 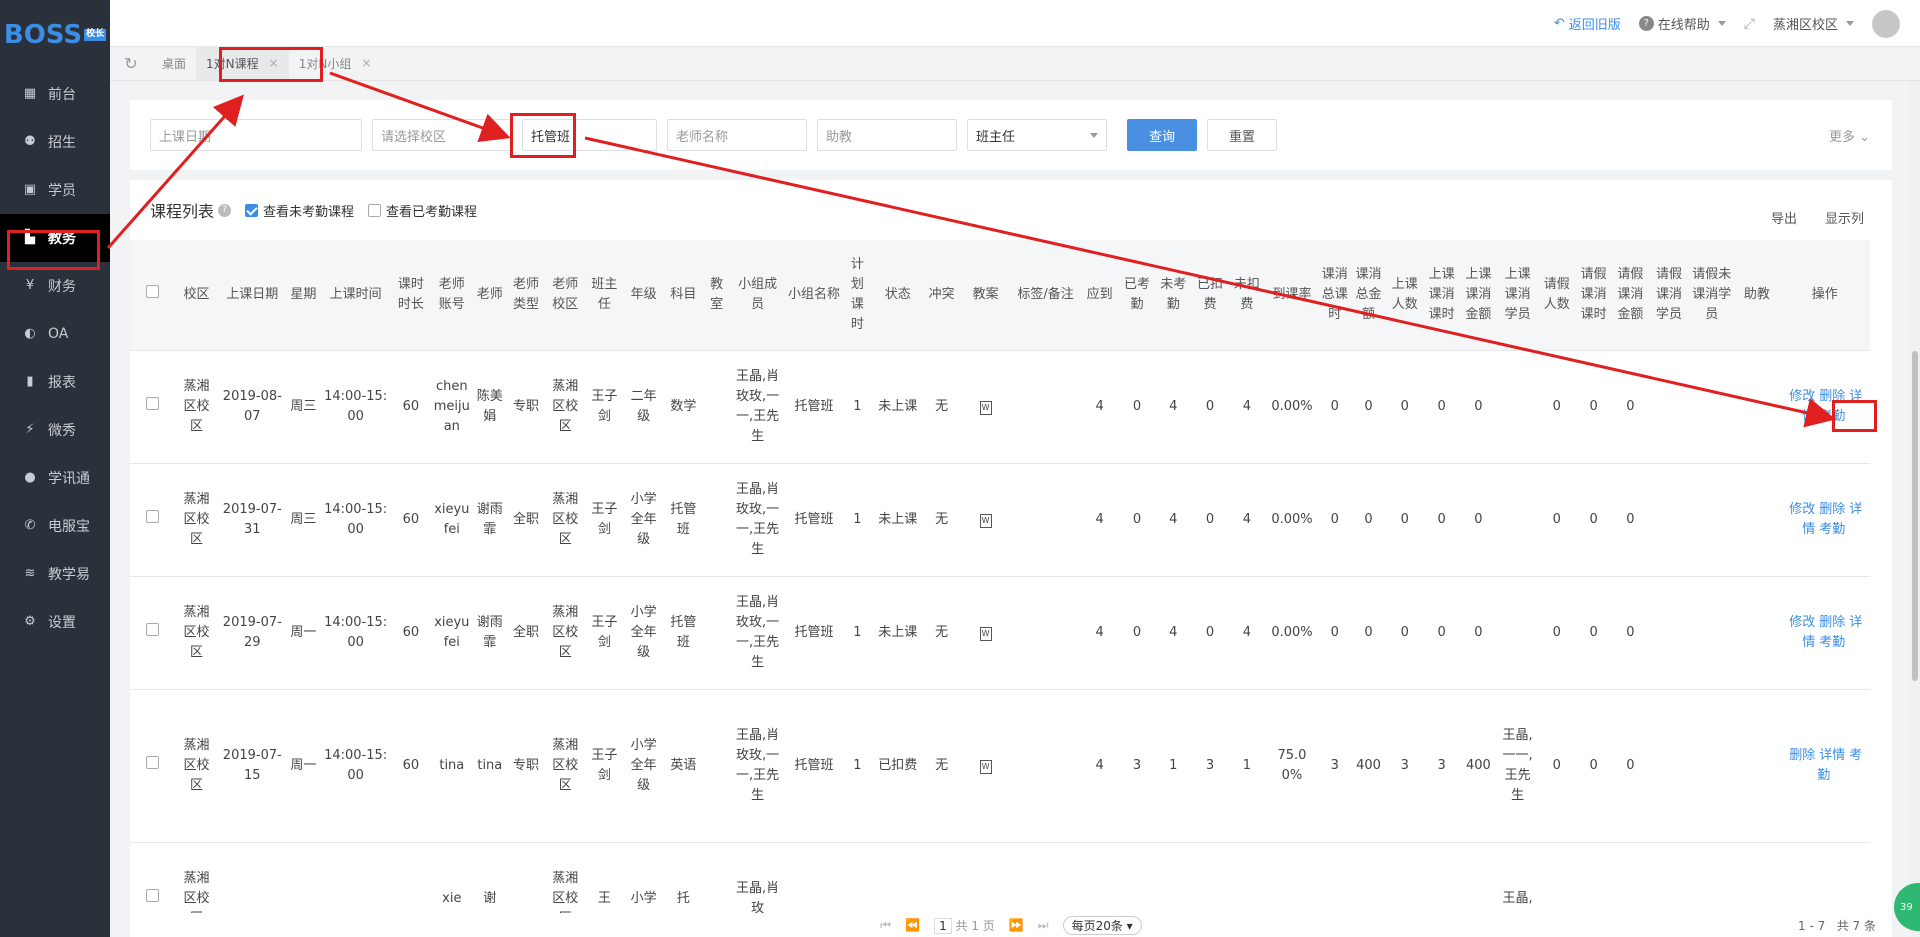 I want to click on column-header: 计划课时, so click(x=857, y=295).